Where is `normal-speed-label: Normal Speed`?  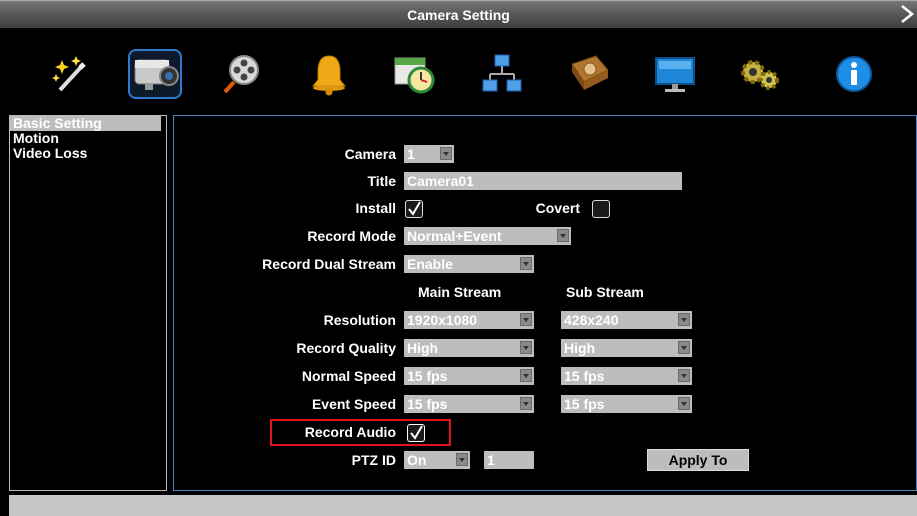
normal-speed-label: Normal Speed is located at coordinates (348, 376).